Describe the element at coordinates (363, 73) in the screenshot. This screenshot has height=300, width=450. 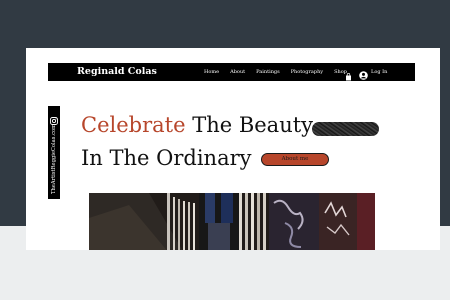
I see `user-icon` at that location.